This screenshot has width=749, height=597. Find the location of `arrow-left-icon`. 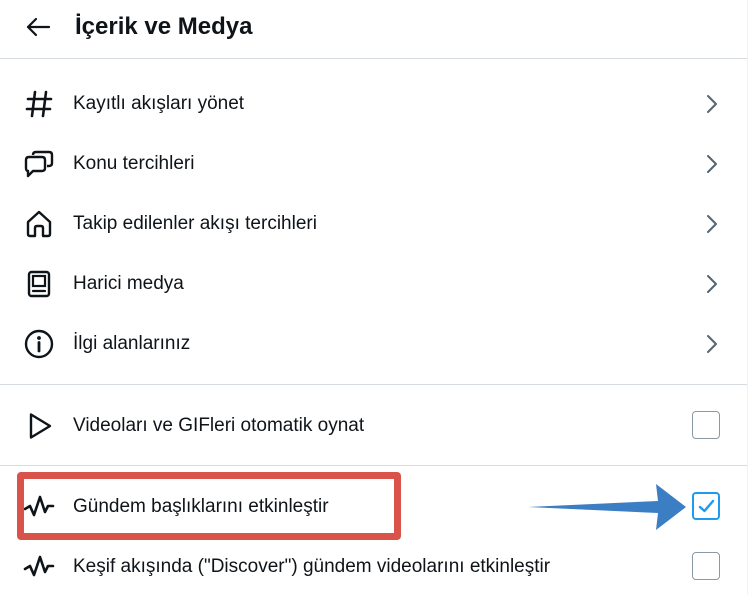

arrow-left-icon is located at coordinates (38, 27).